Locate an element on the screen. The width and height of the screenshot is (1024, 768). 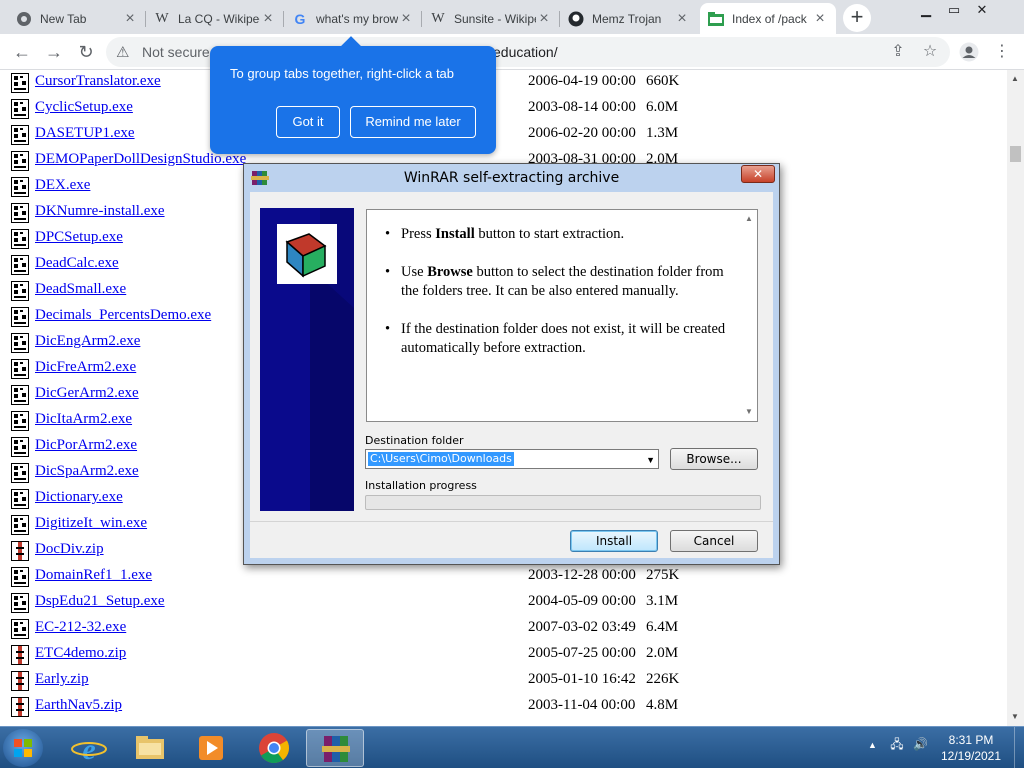
tab-la-cq: W La CQ - Wikipedia × is located at coordinates (215, 18).